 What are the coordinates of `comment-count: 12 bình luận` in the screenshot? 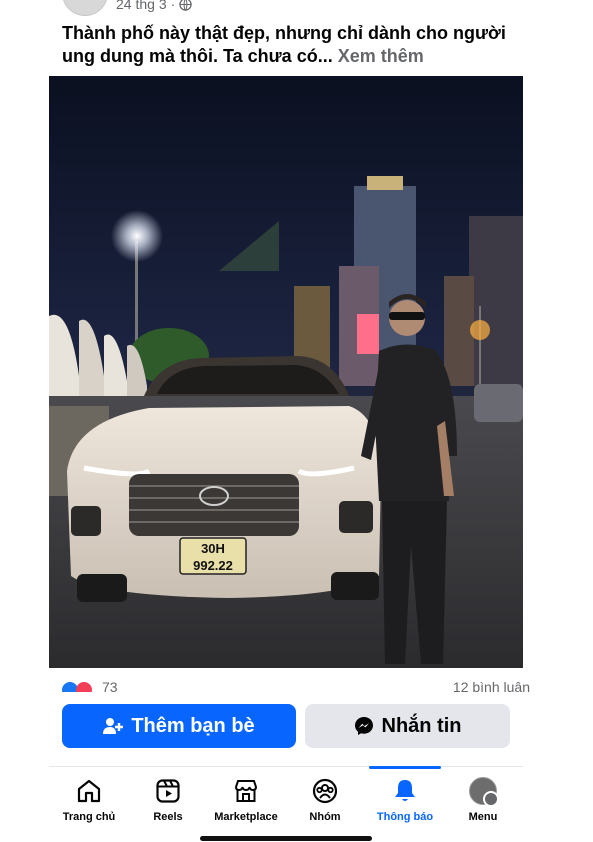 It's located at (491, 685).